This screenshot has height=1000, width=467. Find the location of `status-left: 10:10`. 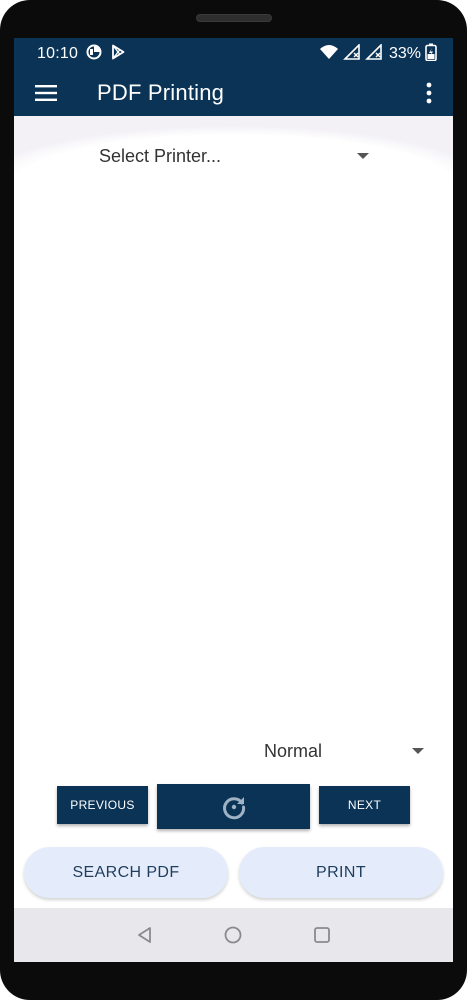

status-left: 10:10 is located at coordinates (81, 54).